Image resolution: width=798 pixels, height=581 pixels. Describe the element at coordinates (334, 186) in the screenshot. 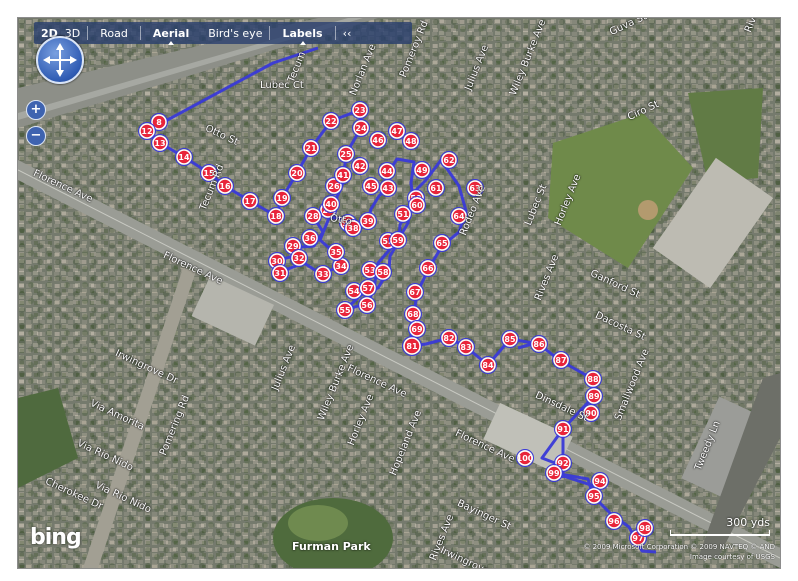

I see `route-marker-label: 26` at that location.